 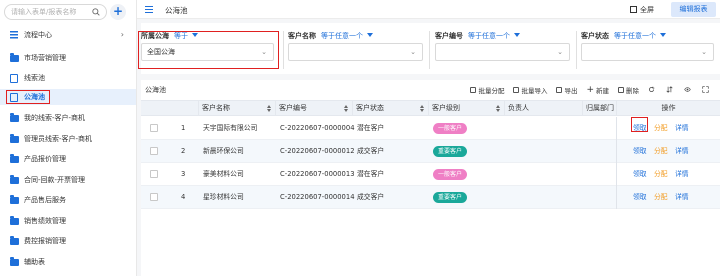 I want to click on menu-icon, so click(x=149, y=9).